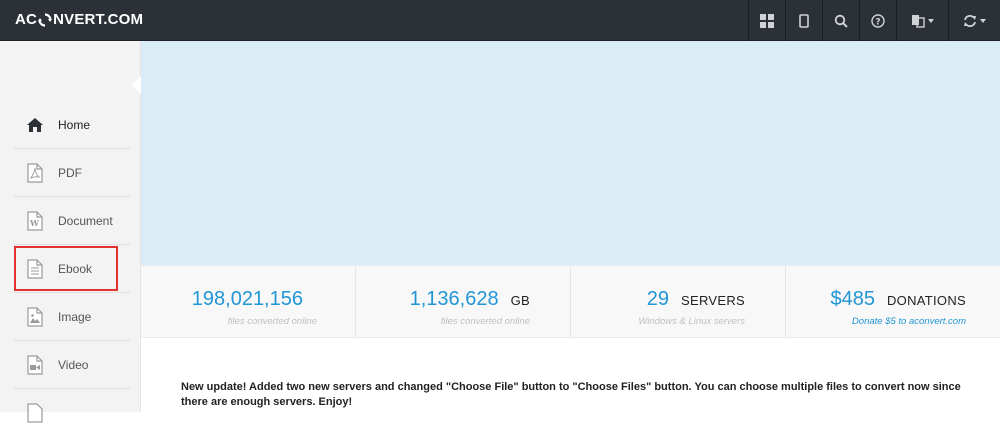 This screenshot has width=1000, height=437. I want to click on stat-value: 1,136,628, so click(454, 299).